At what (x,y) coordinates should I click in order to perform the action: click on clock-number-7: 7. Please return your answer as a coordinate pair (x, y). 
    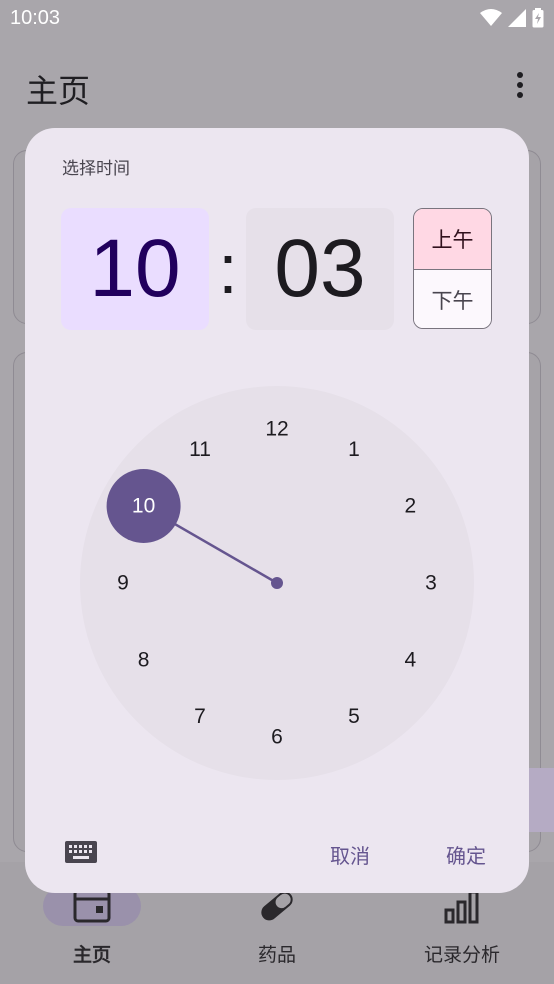
    Looking at the image, I should click on (200, 716).